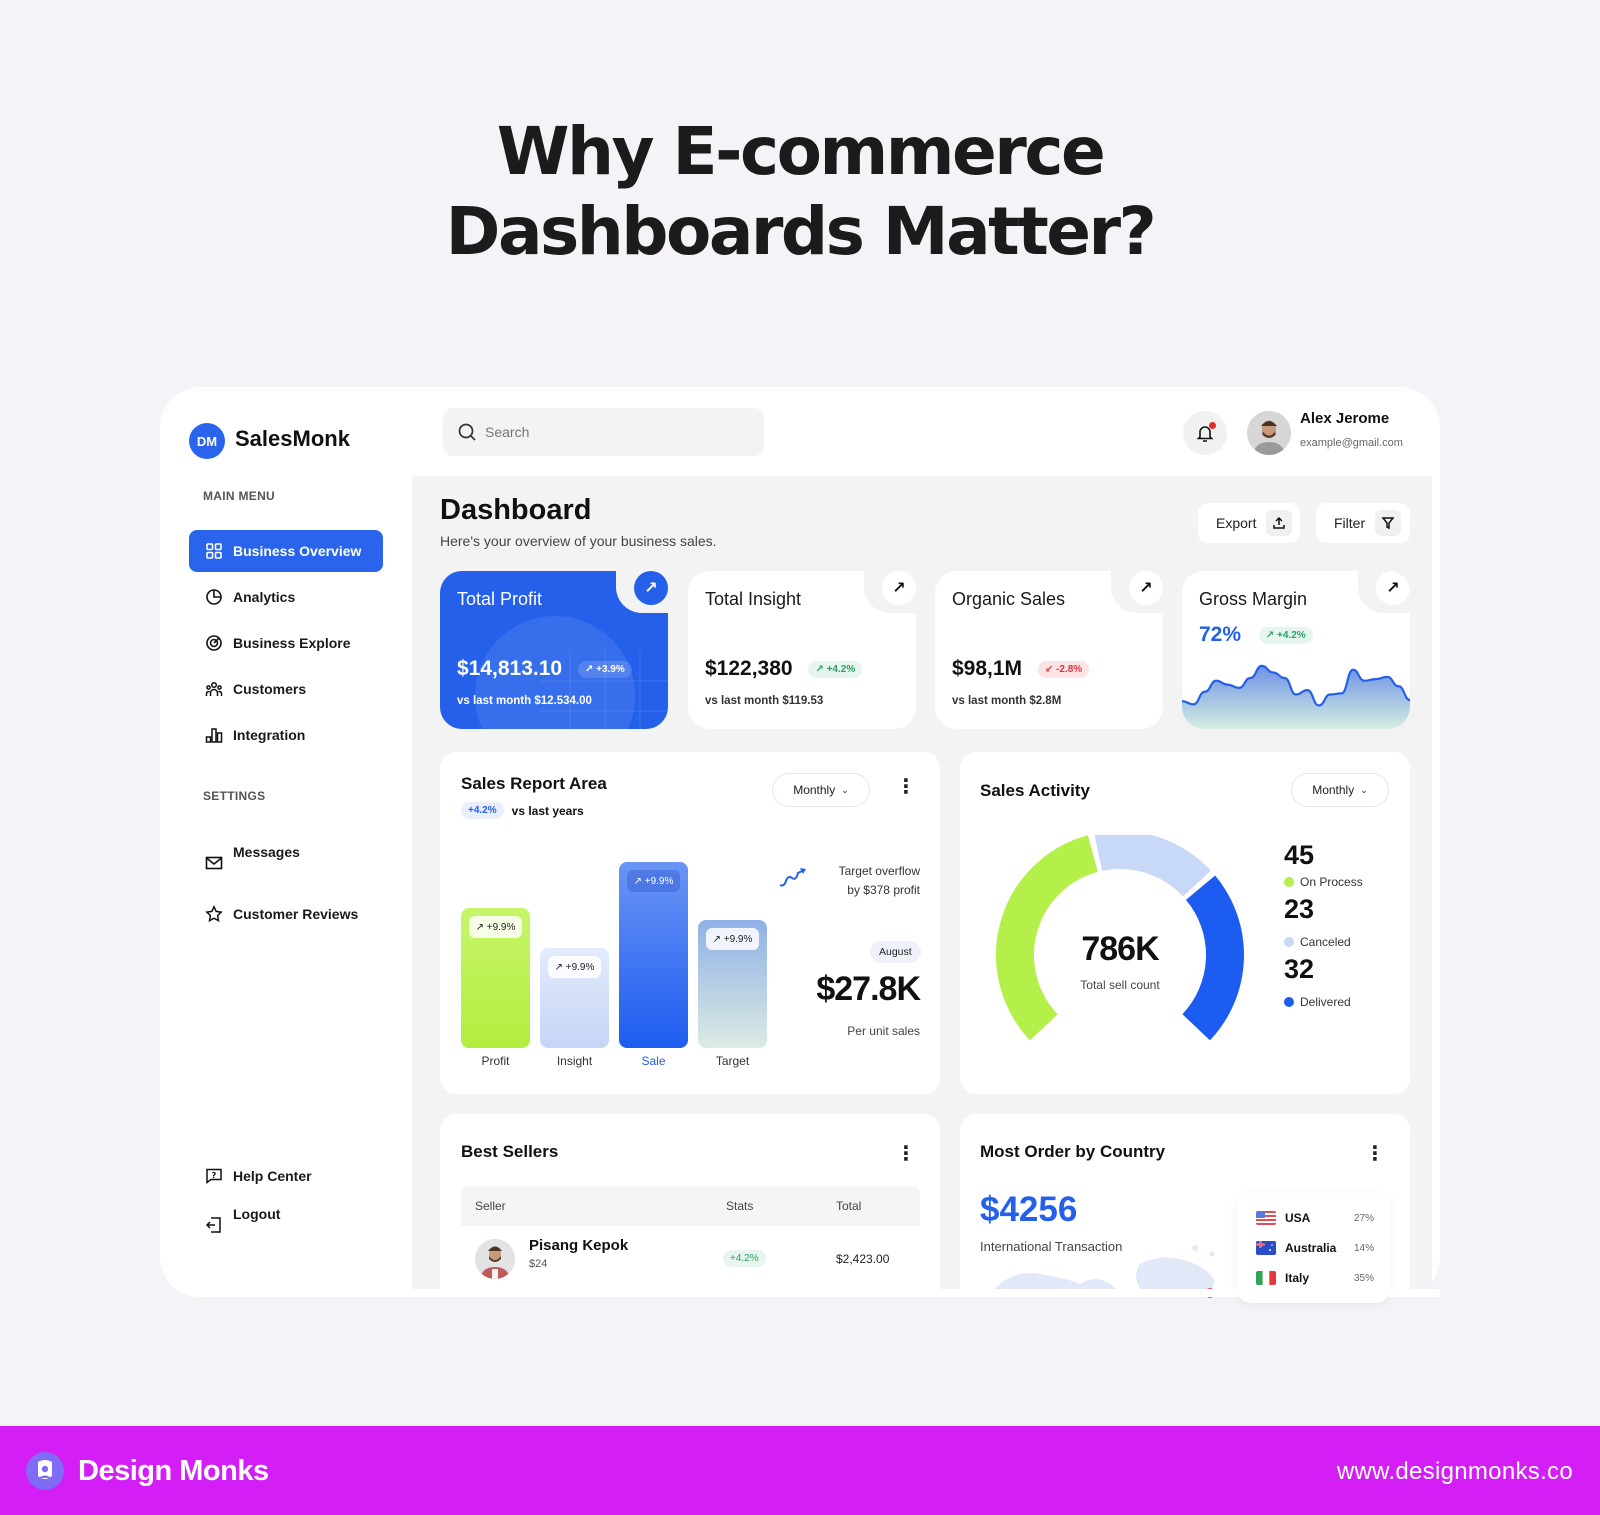  Describe the element at coordinates (292, 643) in the screenshot. I see `sidebar-item-label: Business Explore` at that location.